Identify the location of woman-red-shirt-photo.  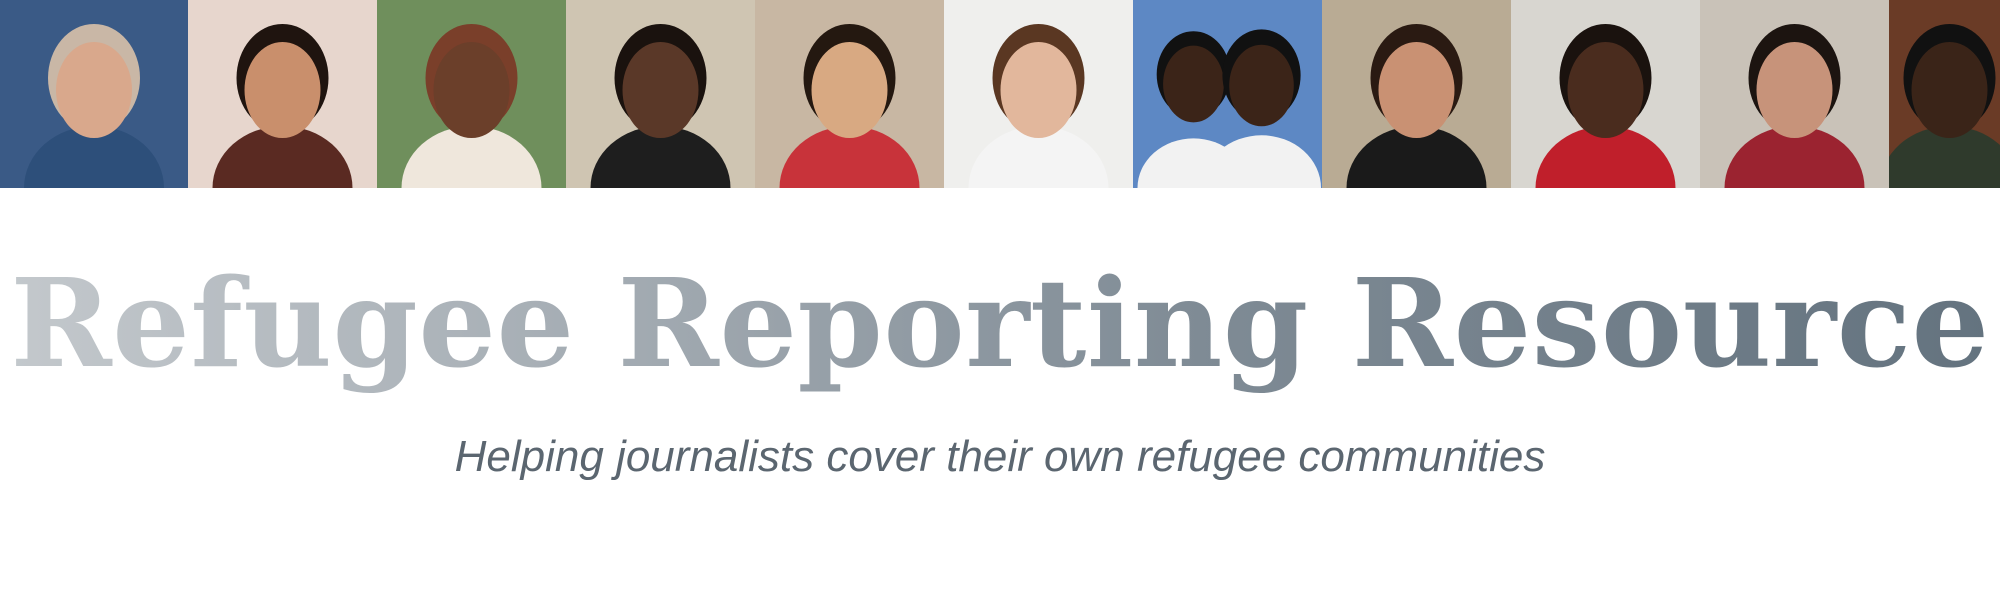
(1605, 94).